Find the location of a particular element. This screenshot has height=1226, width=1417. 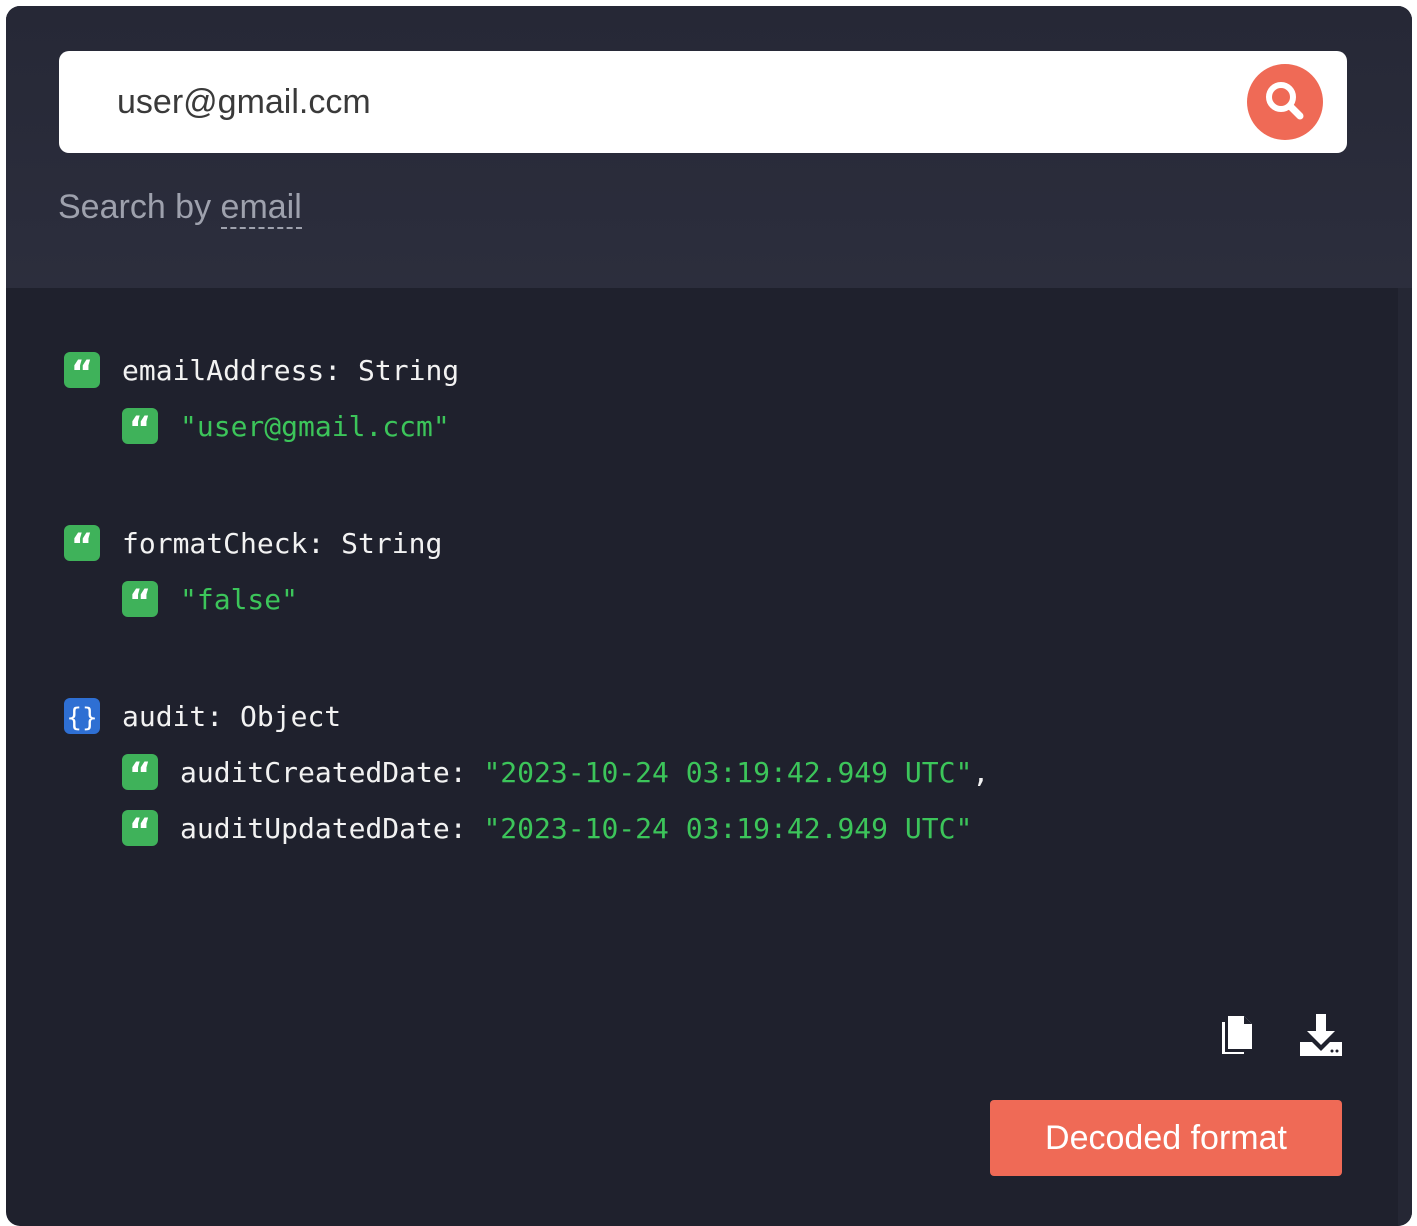

search-icon is located at coordinates (1285, 101).